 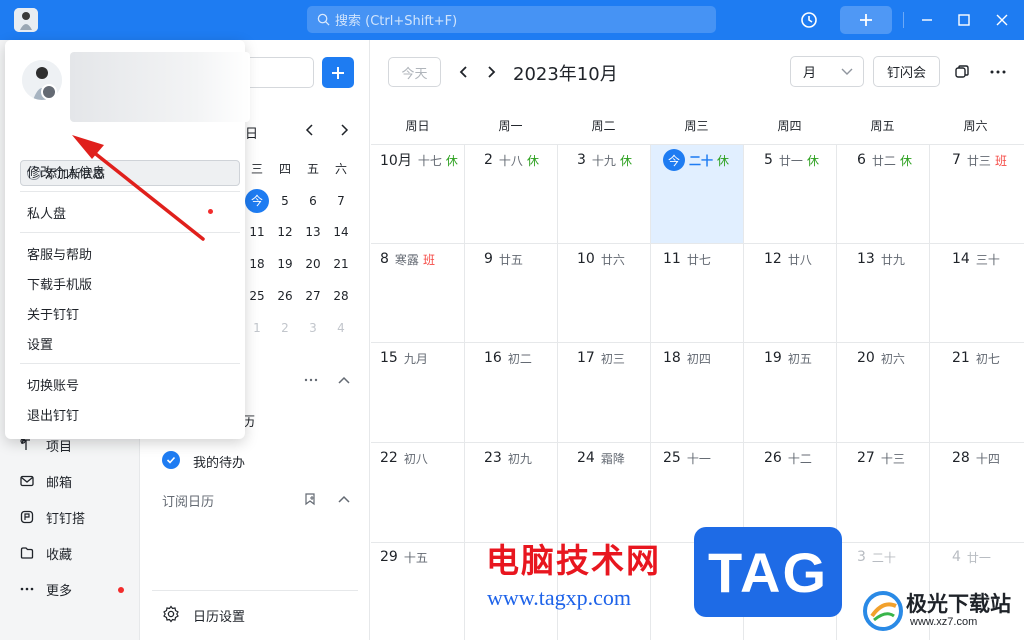 What do you see at coordinates (341, 264) in the screenshot?
I see `mini-day: 21` at bounding box center [341, 264].